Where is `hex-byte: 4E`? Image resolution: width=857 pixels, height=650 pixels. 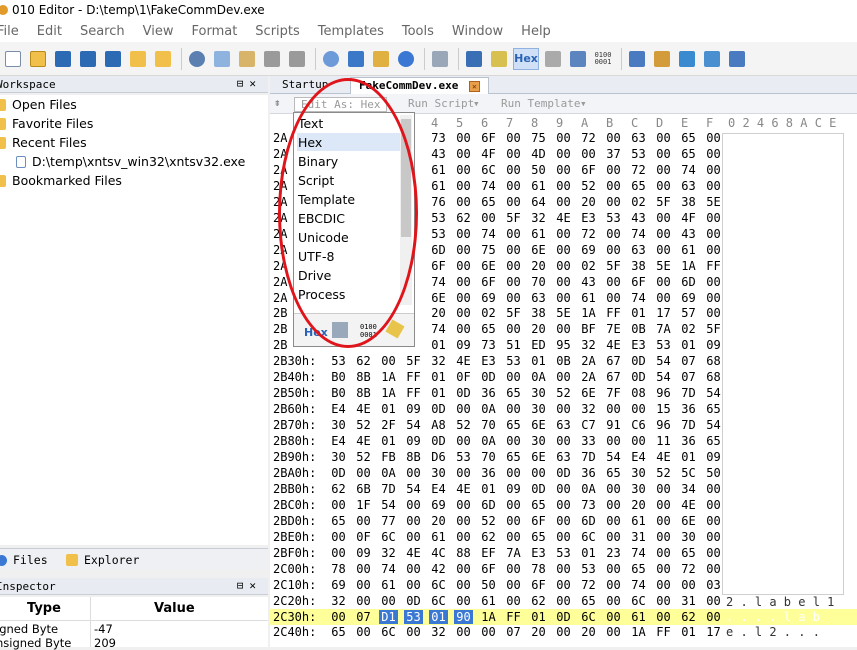 hex-byte: 4E is located at coordinates (688, 505).